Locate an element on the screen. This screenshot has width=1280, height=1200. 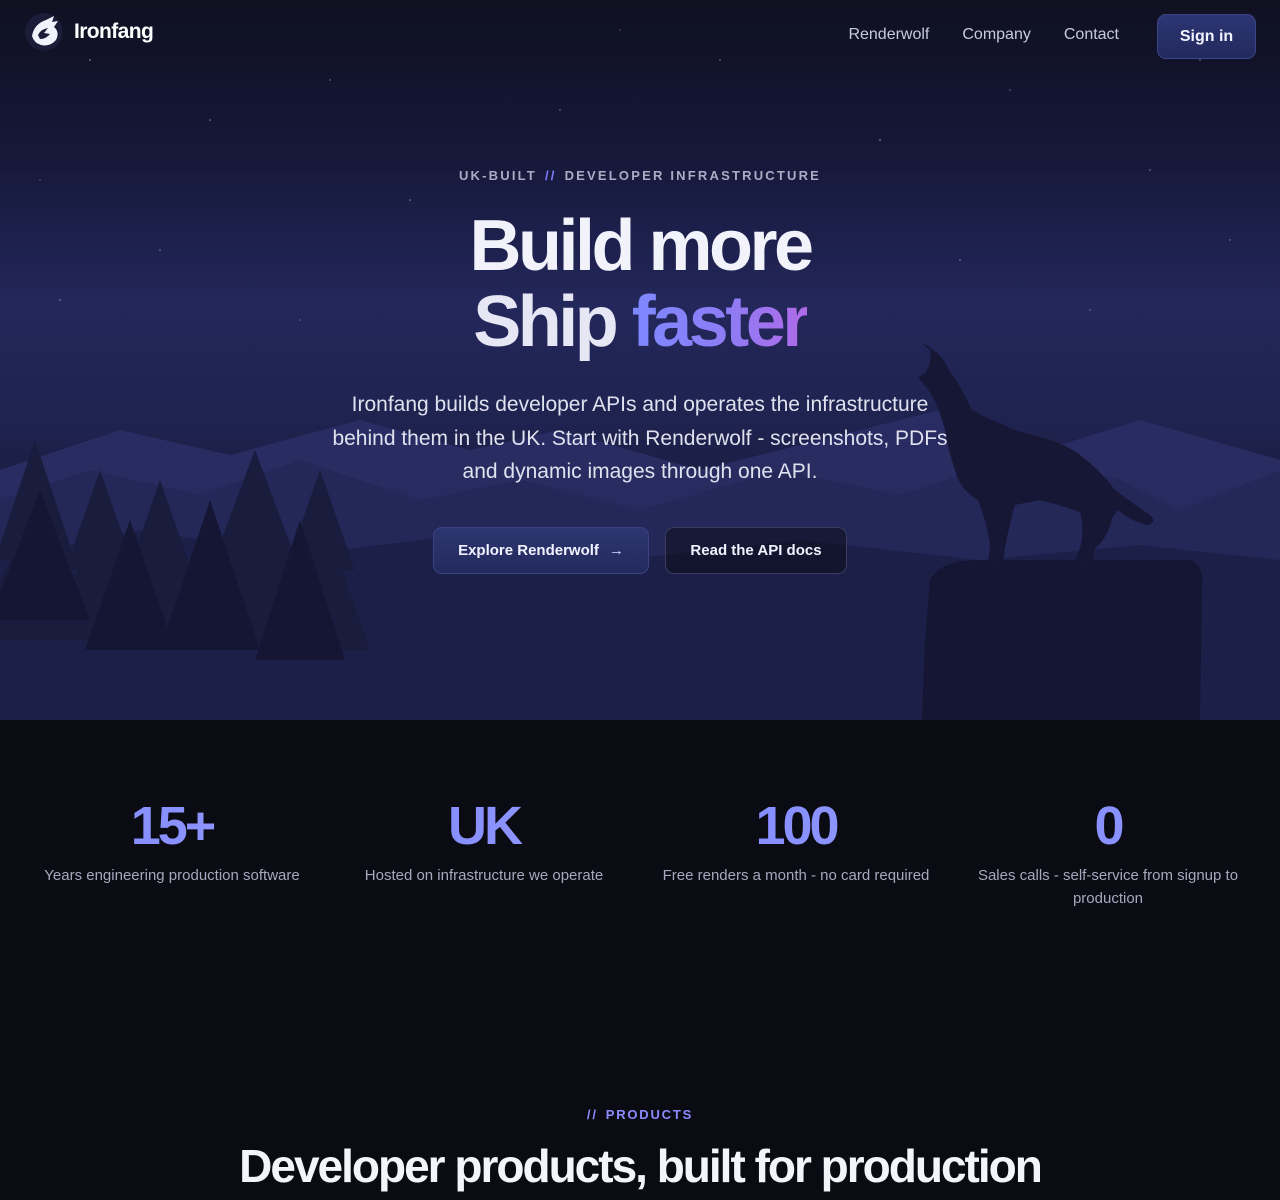
eyebrow-left: UK-BUILT is located at coordinates (497, 175).